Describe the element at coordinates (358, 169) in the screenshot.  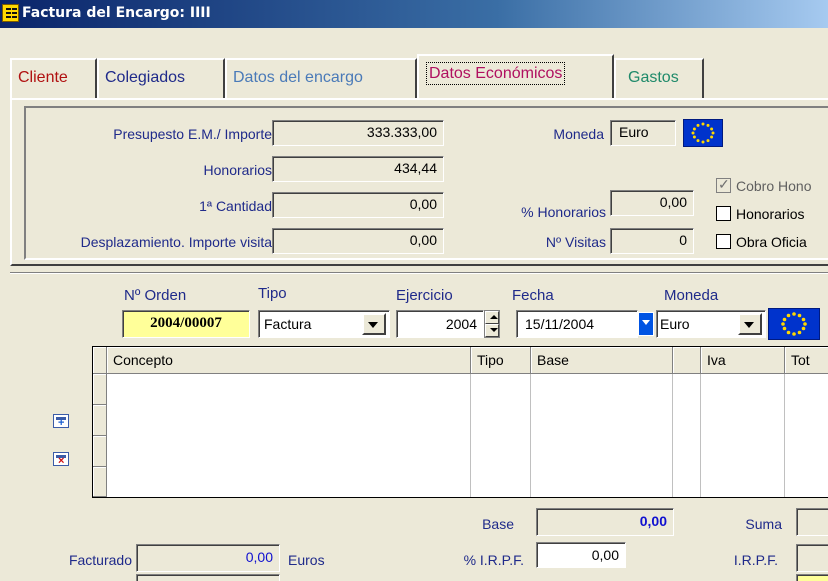
I see `honorarios-field: 434,44` at that location.